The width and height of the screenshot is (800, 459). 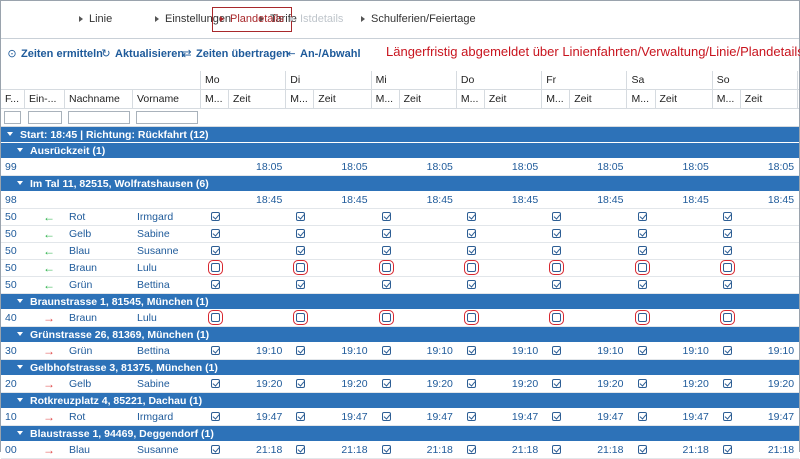 What do you see at coordinates (400, 335) in the screenshot?
I see `group-header: Grünstrasse 26, 81369, München (1)` at bounding box center [400, 335].